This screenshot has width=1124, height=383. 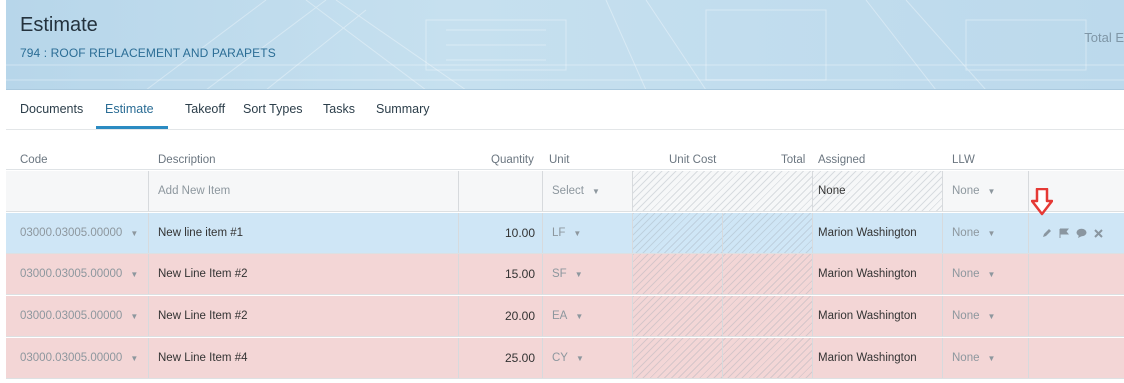 What do you see at coordinates (832, 191) in the screenshot?
I see `assigned-value: None` at bounding box center [832, 191].